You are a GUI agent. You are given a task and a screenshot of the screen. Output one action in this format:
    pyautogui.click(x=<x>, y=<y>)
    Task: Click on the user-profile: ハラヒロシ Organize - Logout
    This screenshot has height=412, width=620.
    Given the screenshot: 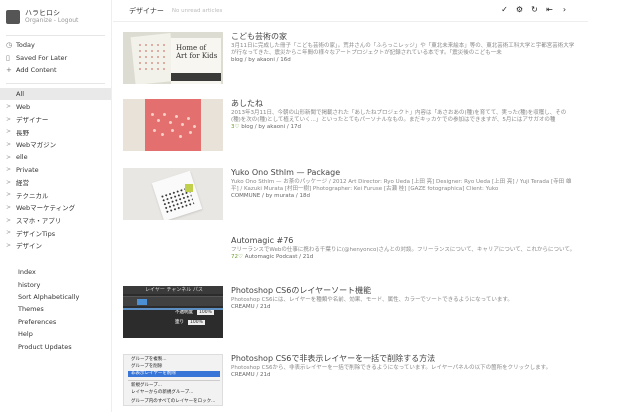 What is the action you would take?
    pyautogui.click(x=55, y=16)
    